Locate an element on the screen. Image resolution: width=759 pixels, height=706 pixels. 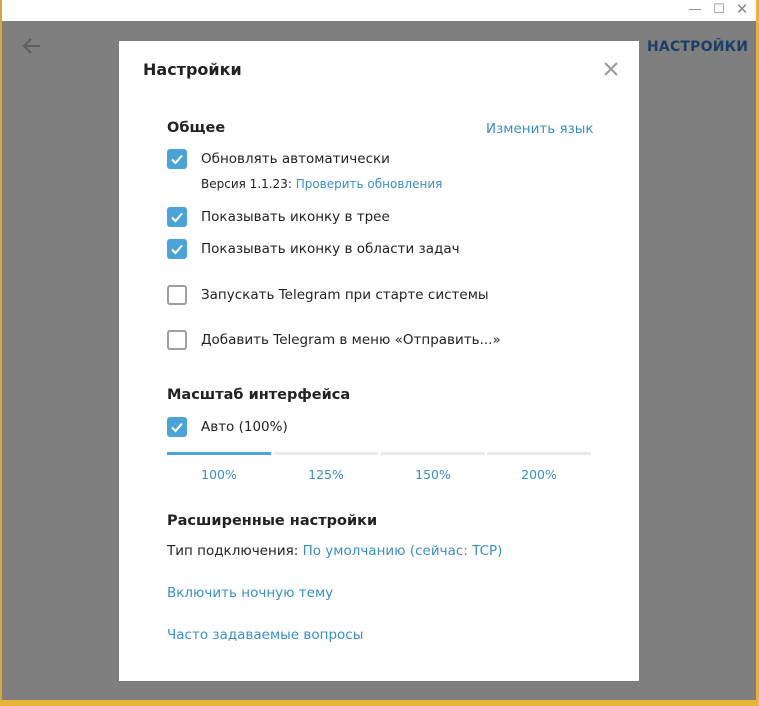
autostart-label: Запускать Telegram при старте системы is located at coordinates (345, 295).